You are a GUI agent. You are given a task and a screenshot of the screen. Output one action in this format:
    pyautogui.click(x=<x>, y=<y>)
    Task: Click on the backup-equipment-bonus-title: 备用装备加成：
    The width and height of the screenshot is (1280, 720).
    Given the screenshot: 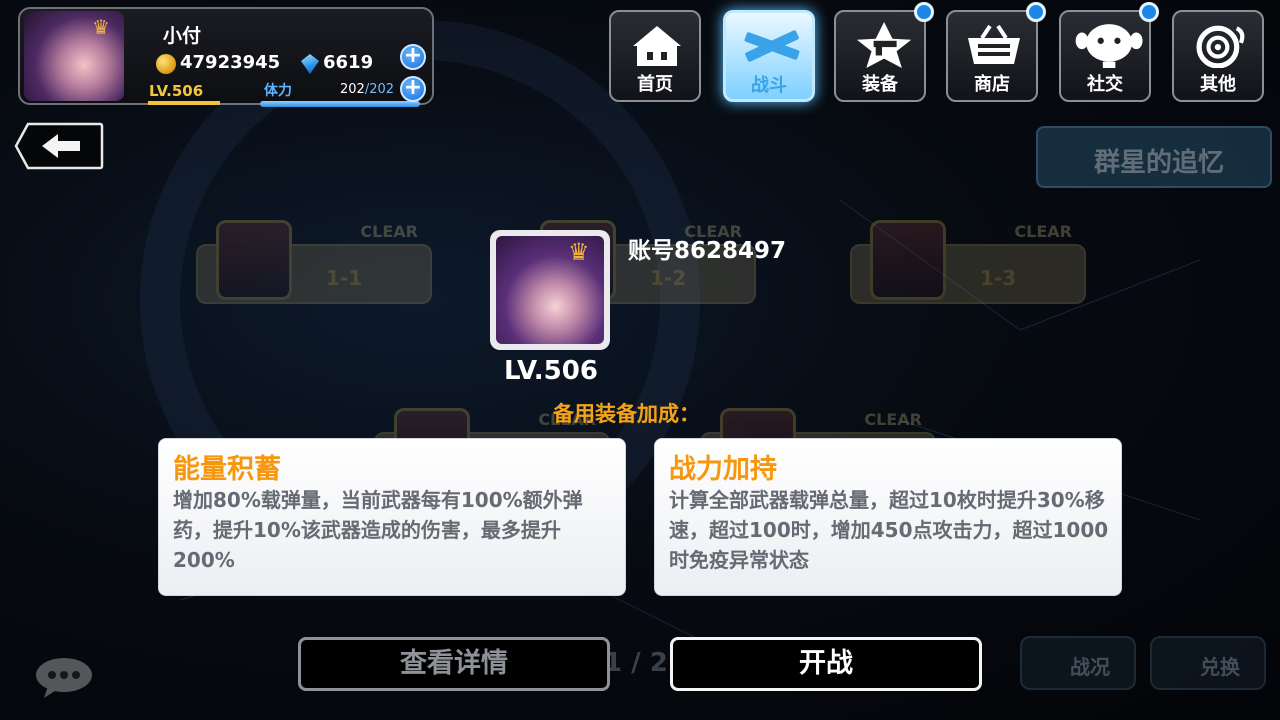 What is the action you would take?
    pyautogui.click(x=626, y=414)
    